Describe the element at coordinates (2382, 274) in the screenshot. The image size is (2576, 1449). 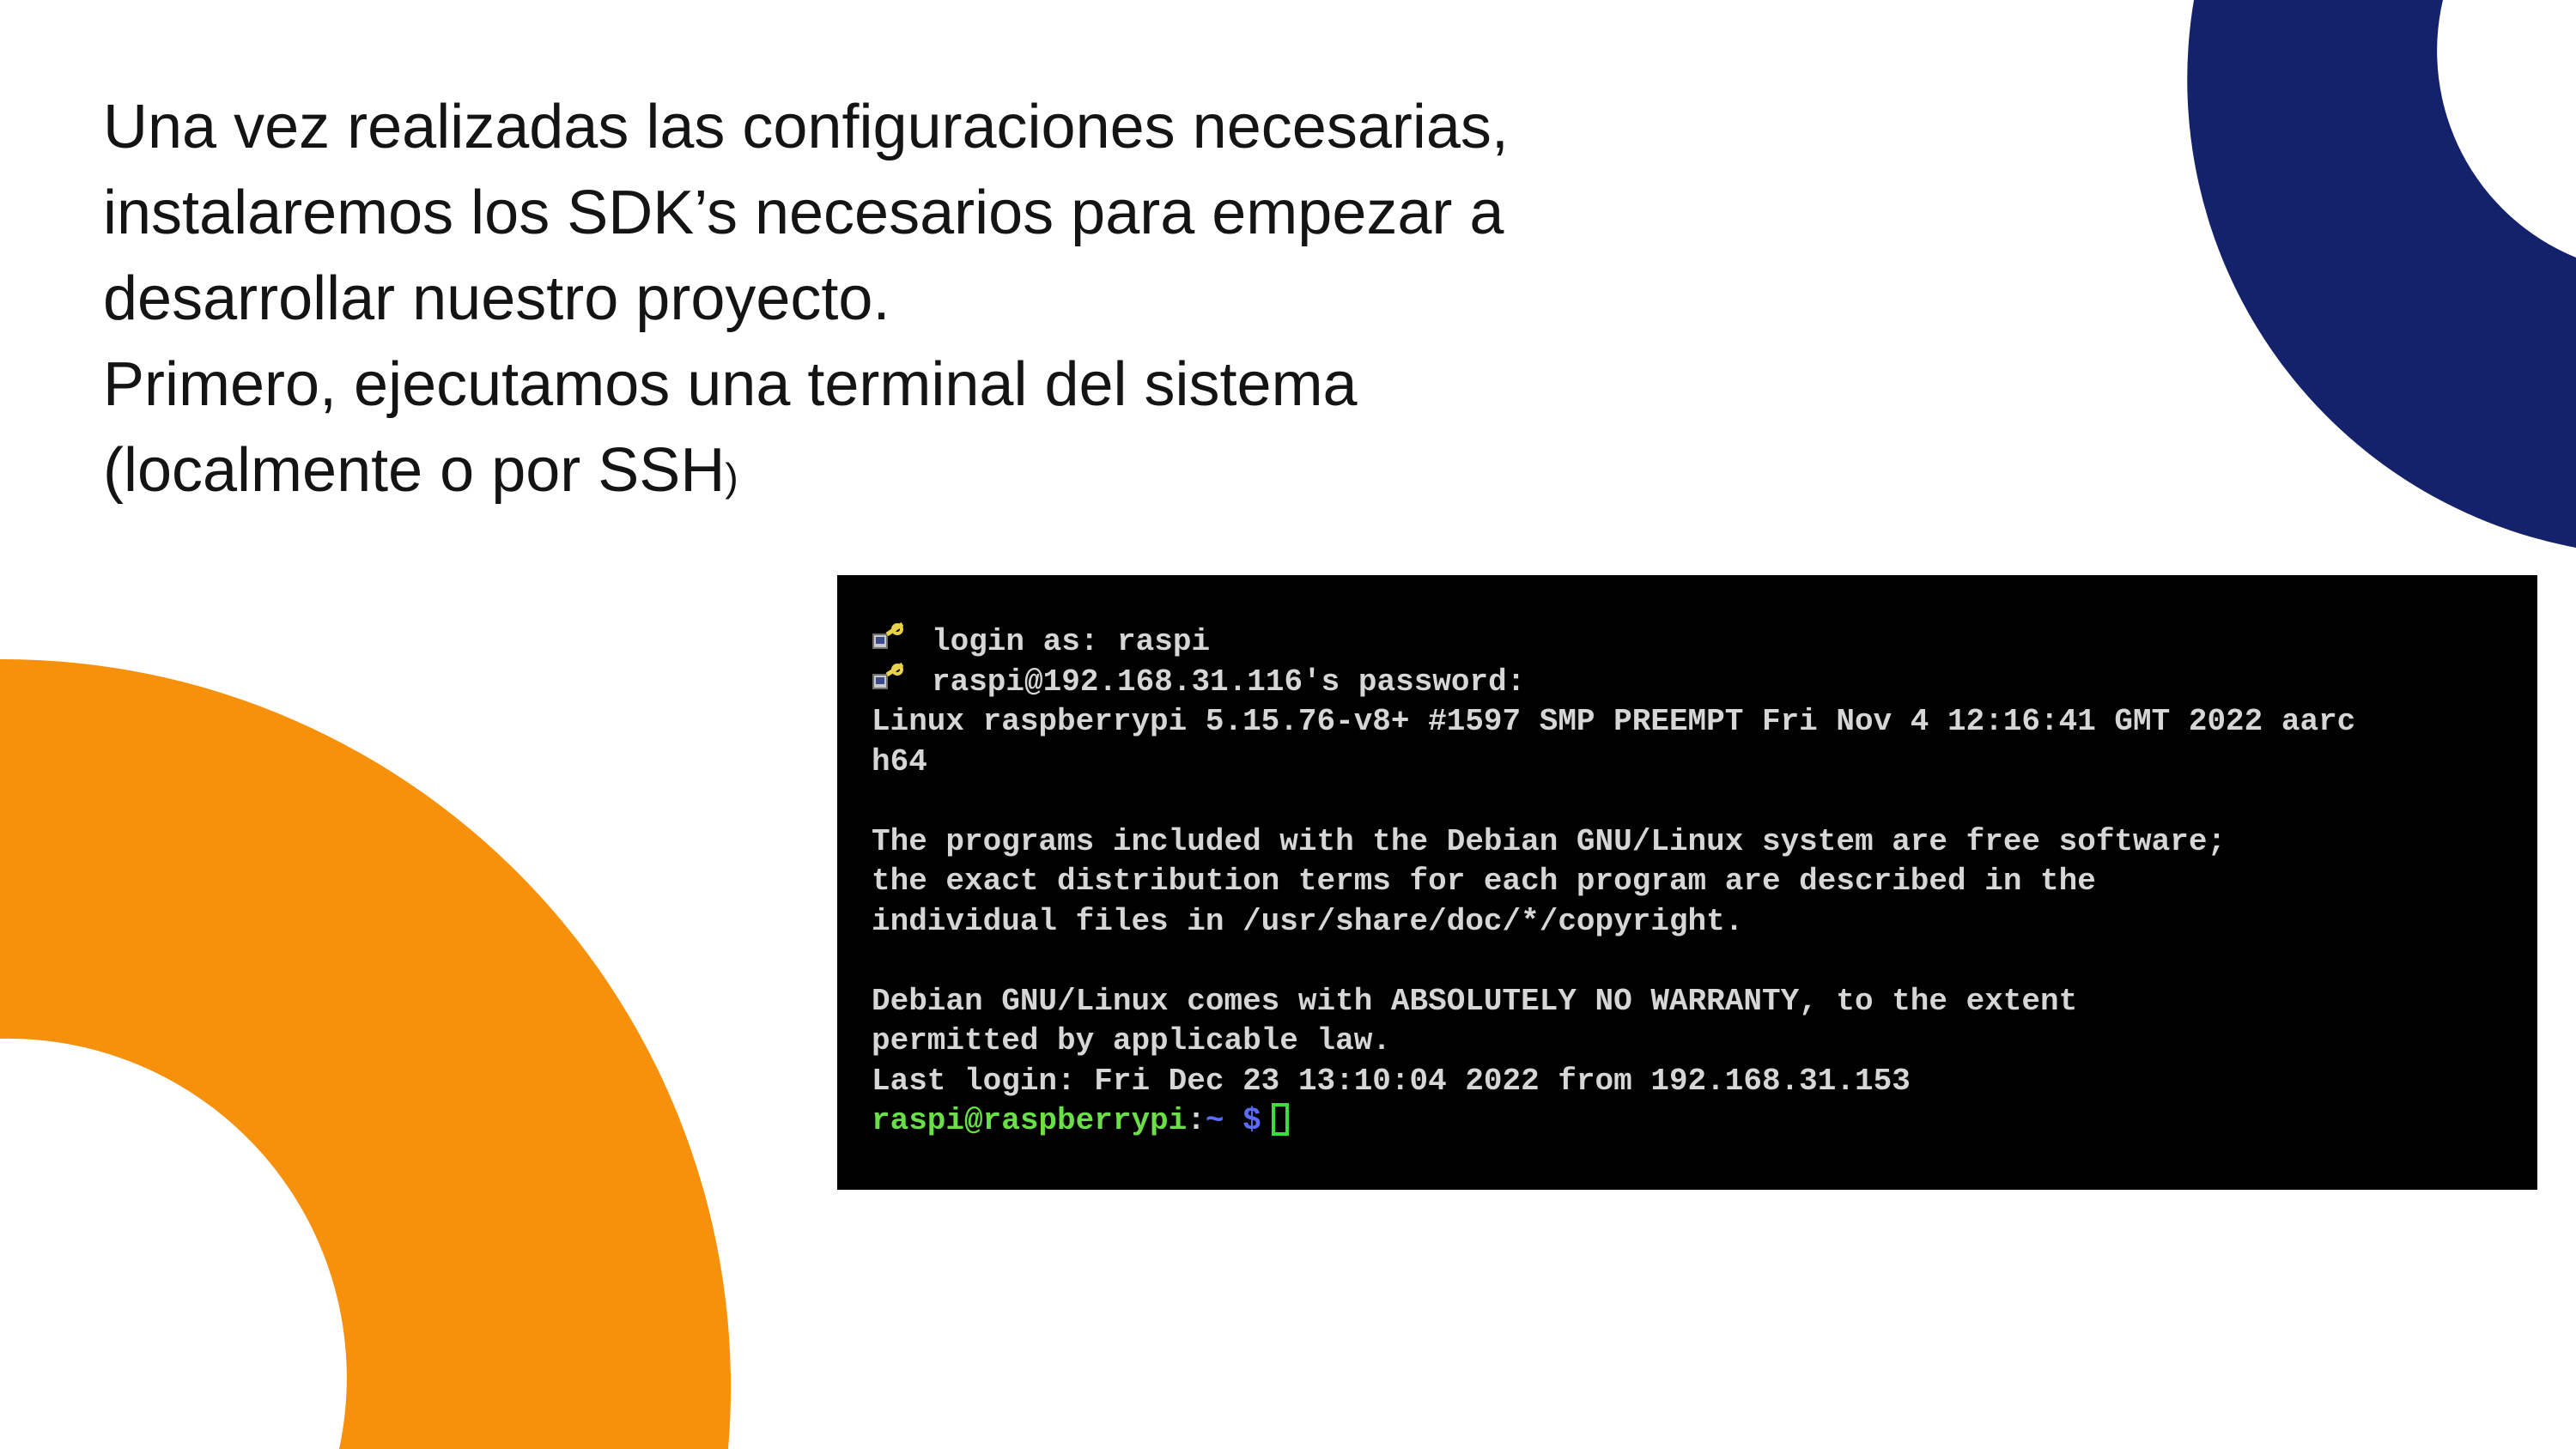
I see `navy-arc-shape` at that location.